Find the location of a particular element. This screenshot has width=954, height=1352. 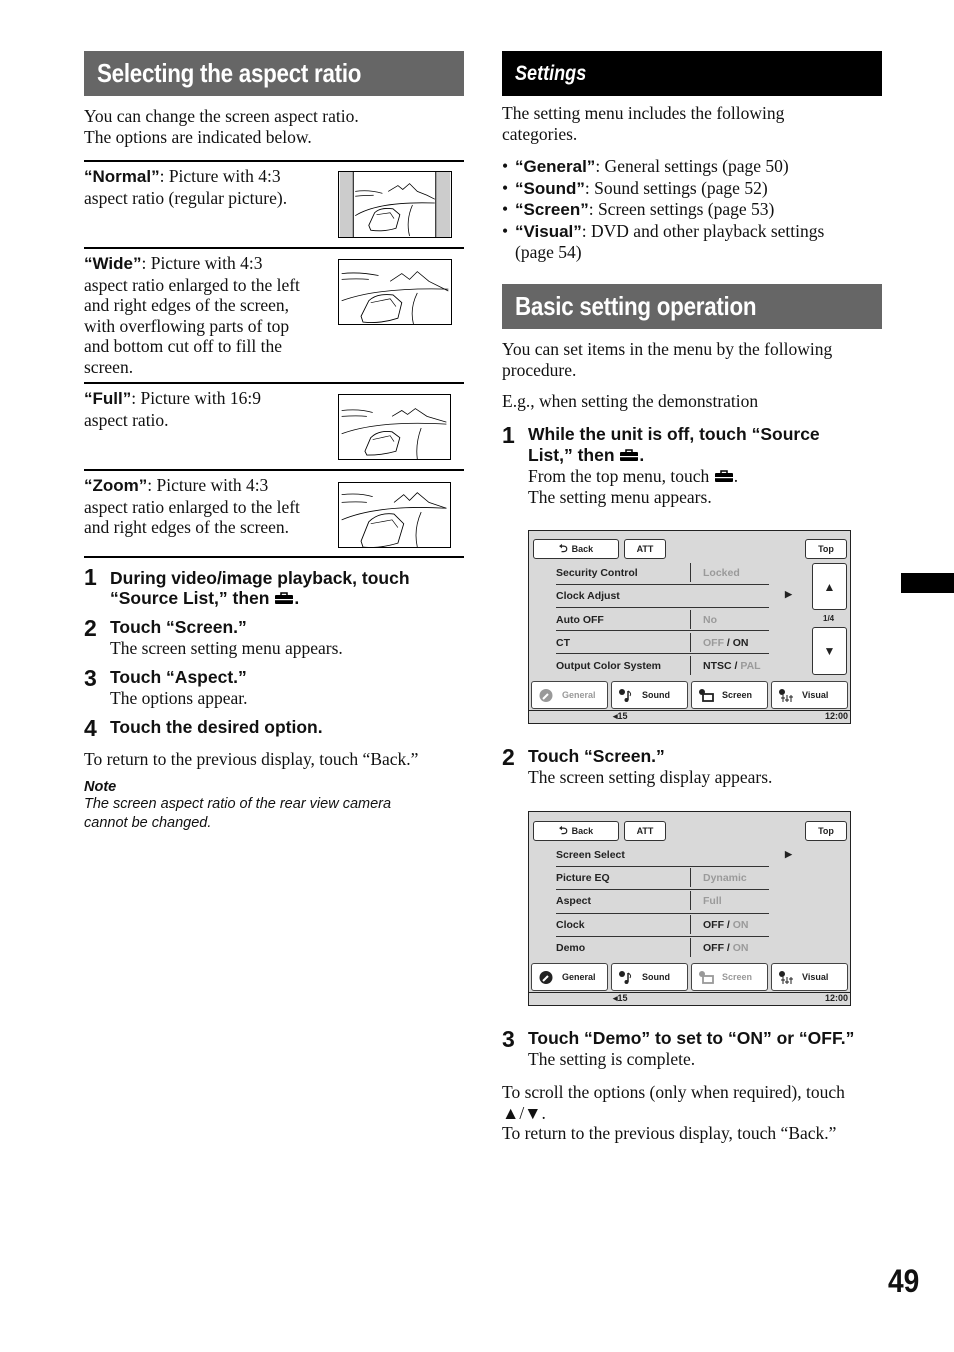

tab-label: General is located at coordinates (579, 695).